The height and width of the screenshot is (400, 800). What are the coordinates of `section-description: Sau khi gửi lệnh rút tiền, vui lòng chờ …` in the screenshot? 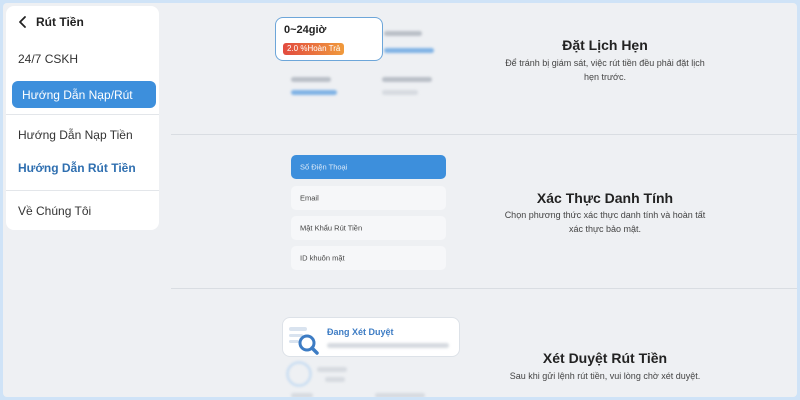 It's located at (605, 376).